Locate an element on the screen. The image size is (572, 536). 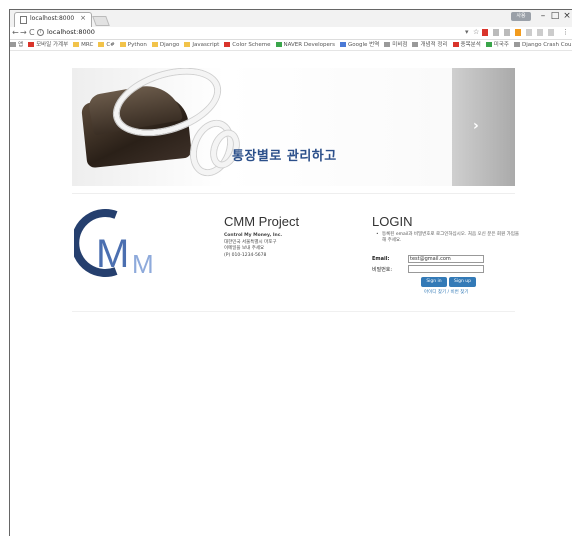
chevron-right-icon: › is located at coordinates (476, 126).